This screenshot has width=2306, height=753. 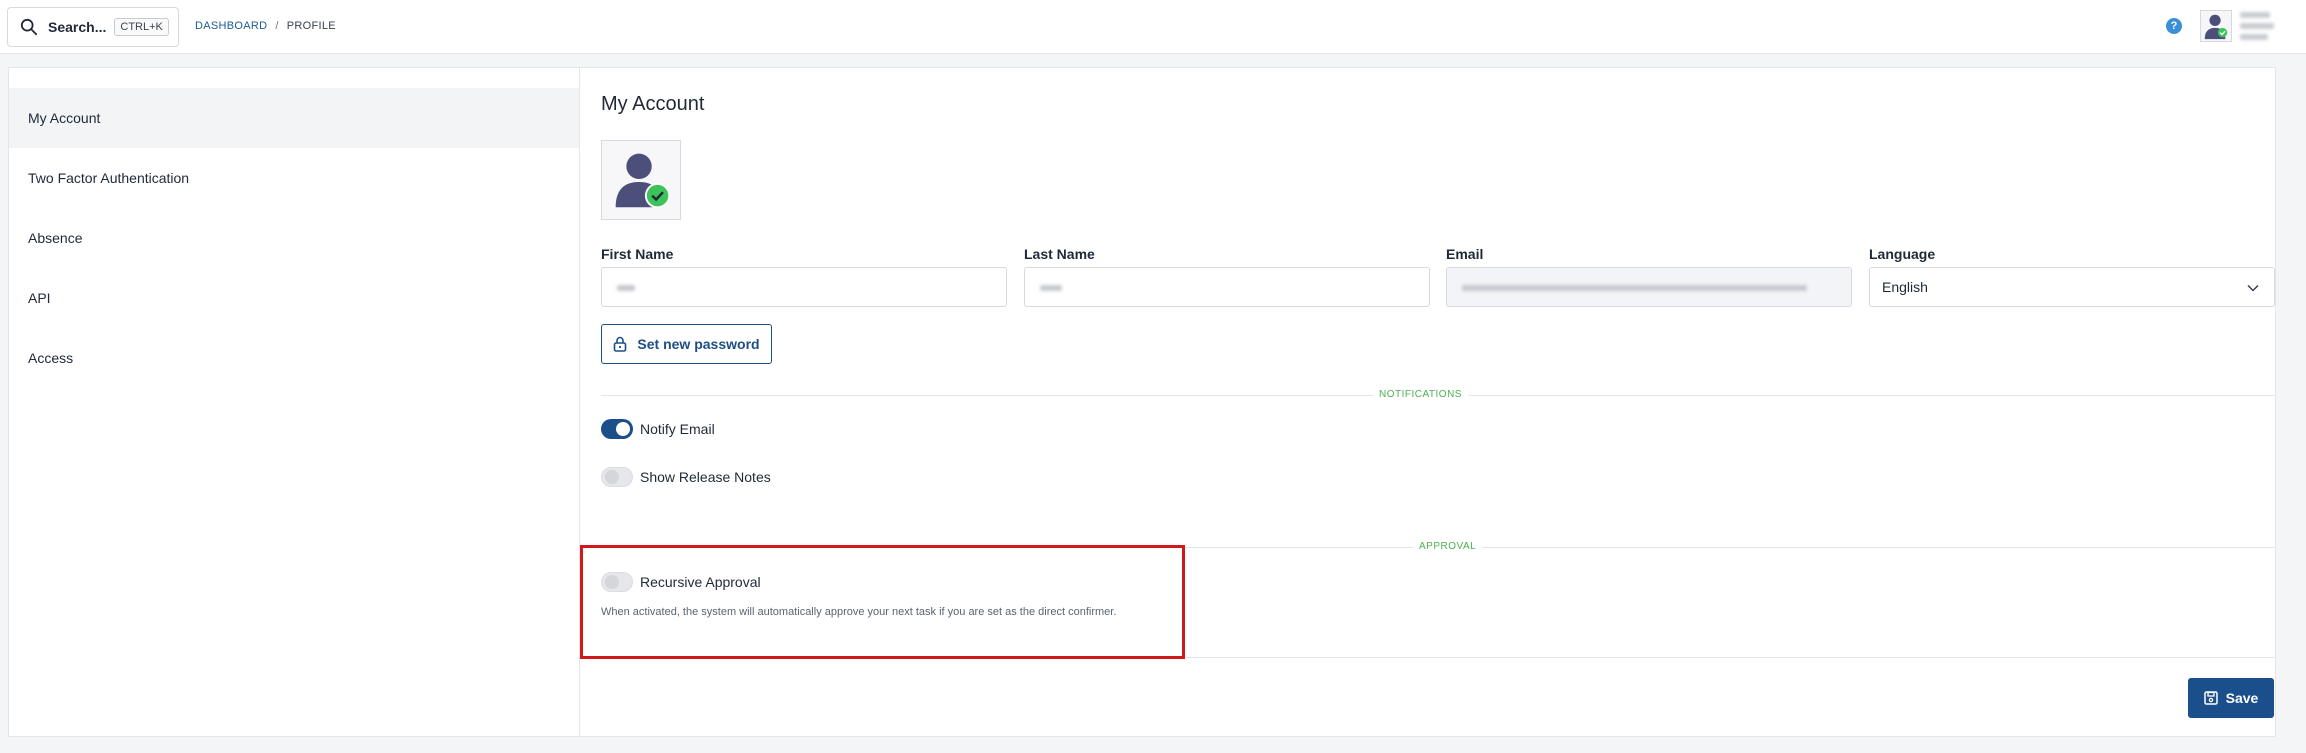 I want to click on sidebar-item-access: Access, so click(x=294, y=358).